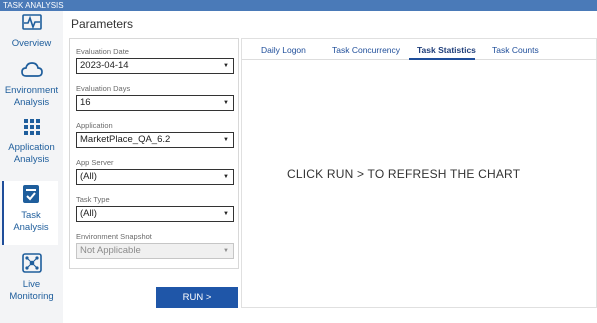  I want to click on evaluation-date-label: Evaluation Date, so click(102, 51).